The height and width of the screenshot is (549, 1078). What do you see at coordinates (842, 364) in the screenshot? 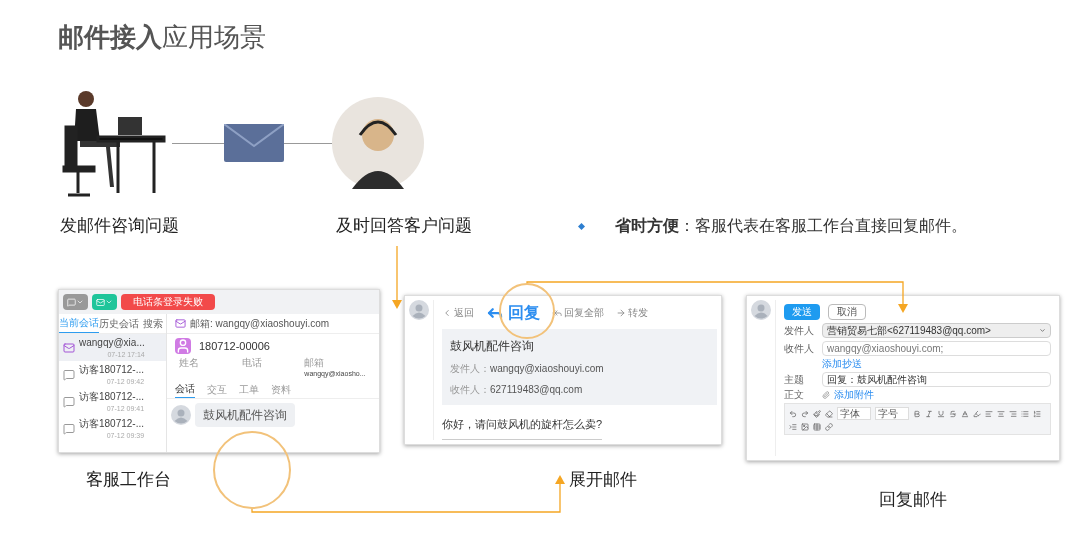
I see `add-cc-link: 添加抄送` at bounding box center [842, 364].